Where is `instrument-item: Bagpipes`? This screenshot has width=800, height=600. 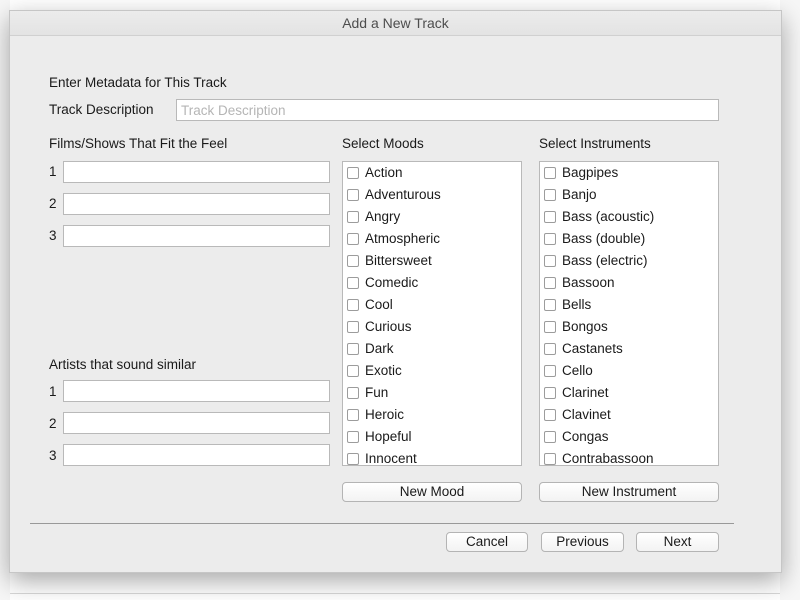 instrument-item: Bagpipes is located at coordinates (581, 173).